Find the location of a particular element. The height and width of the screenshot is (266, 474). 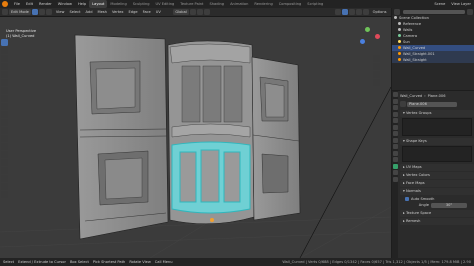

y-axis-icon is located at coordinates (367, 29).